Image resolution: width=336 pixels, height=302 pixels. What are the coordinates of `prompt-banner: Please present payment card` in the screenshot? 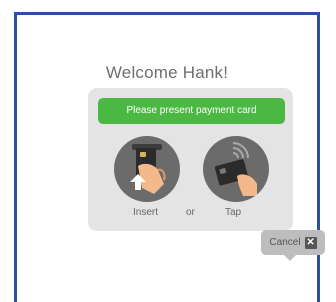 It's located at (191, 111).